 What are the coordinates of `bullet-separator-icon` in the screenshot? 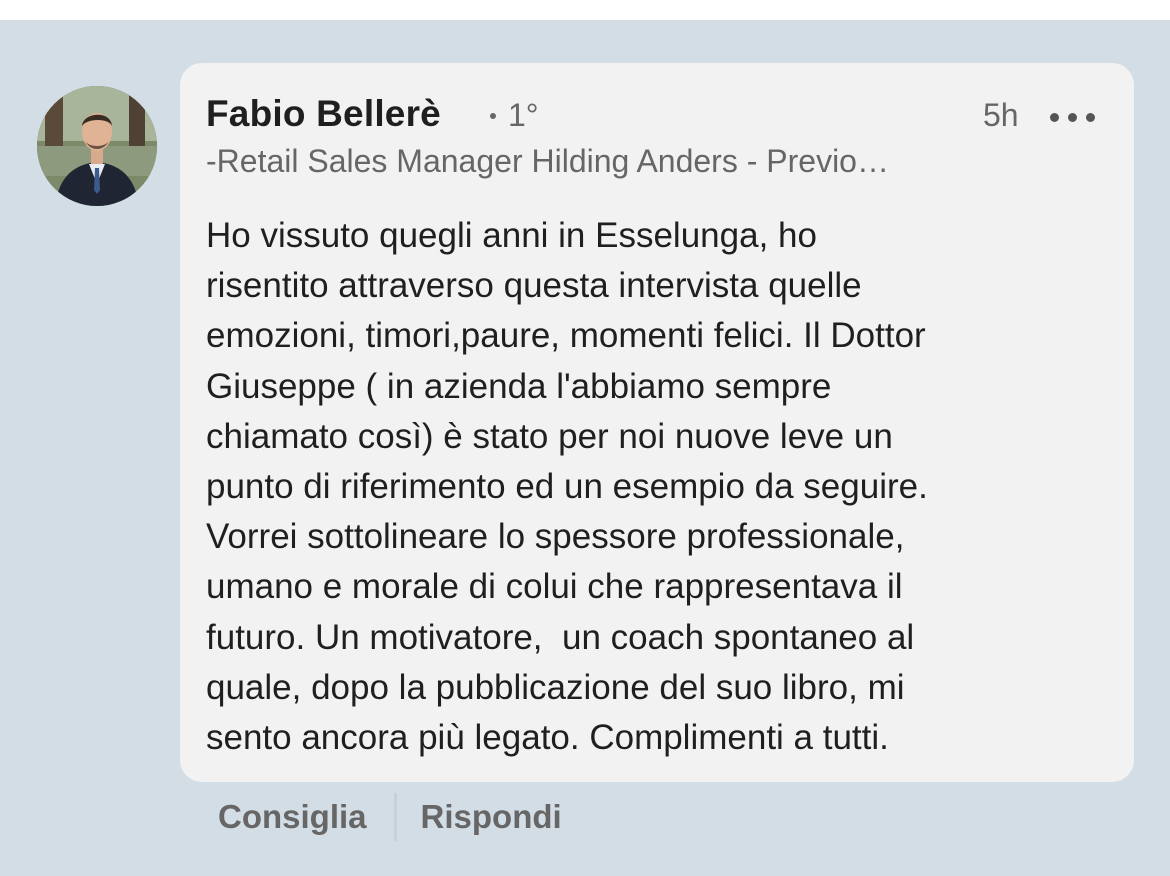 It's located at (493, 115).